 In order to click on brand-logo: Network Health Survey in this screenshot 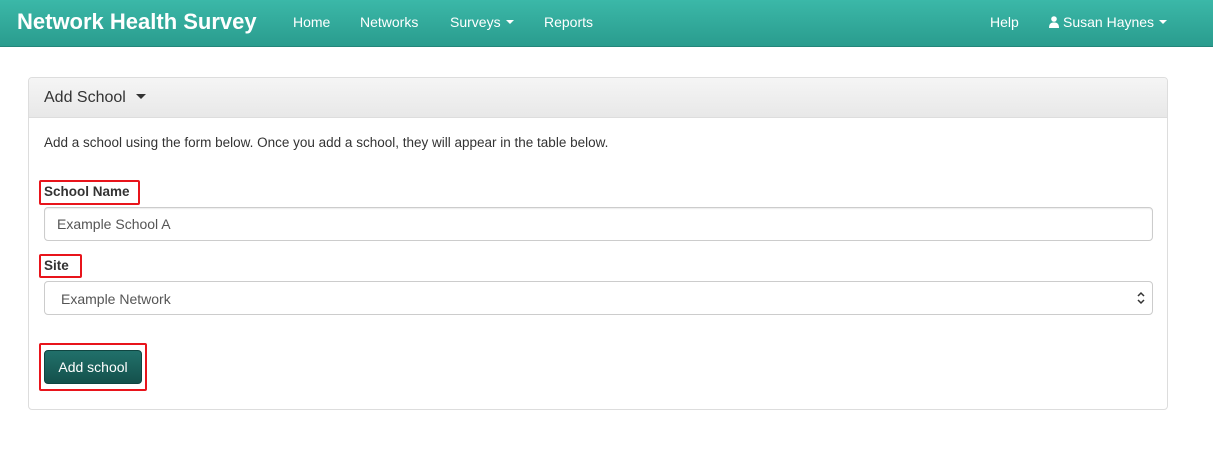, I will do `click(137, 22)`.